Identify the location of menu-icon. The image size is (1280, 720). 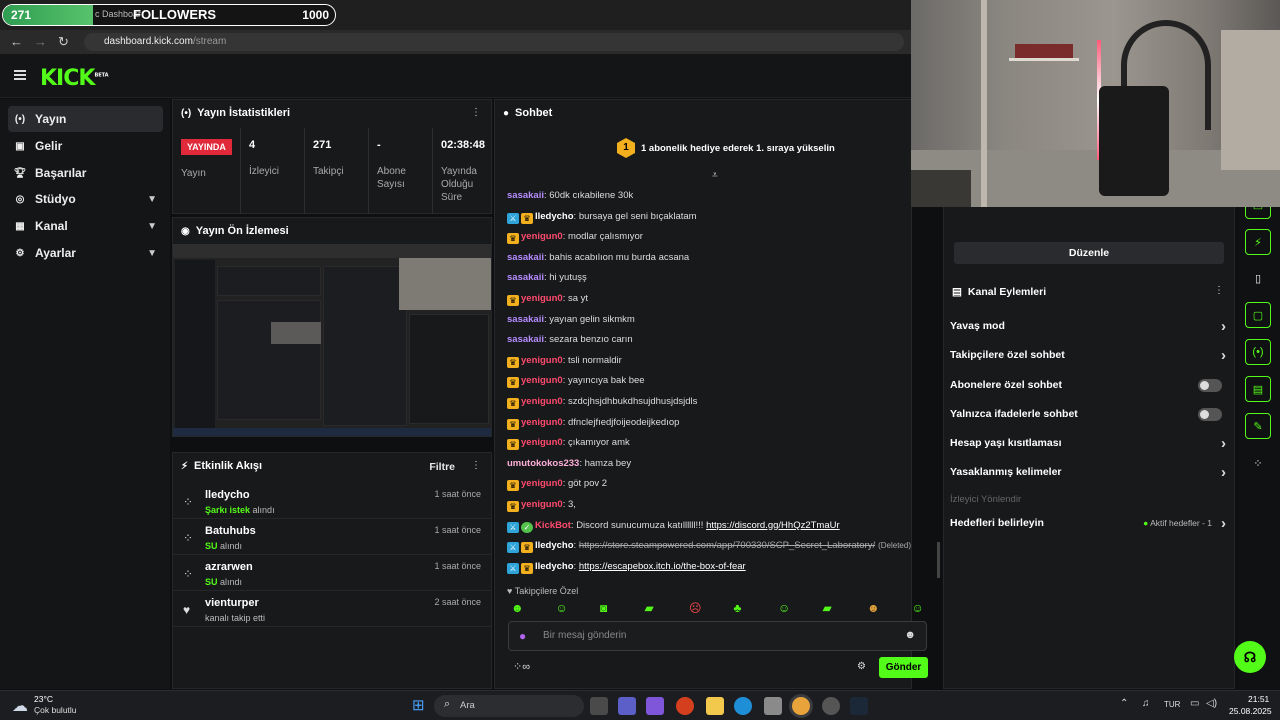
(20, 75).